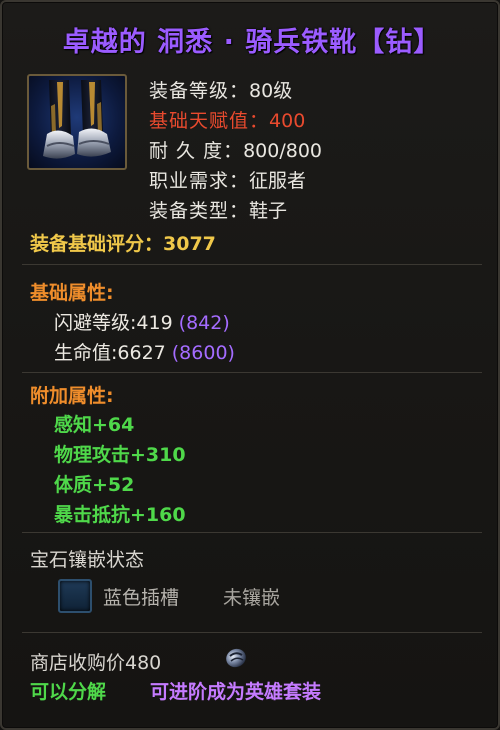 The height and width of the screenshot is (730, 500). I want to click on class-requirement: 职业需求：征服者, so click(227, 179).